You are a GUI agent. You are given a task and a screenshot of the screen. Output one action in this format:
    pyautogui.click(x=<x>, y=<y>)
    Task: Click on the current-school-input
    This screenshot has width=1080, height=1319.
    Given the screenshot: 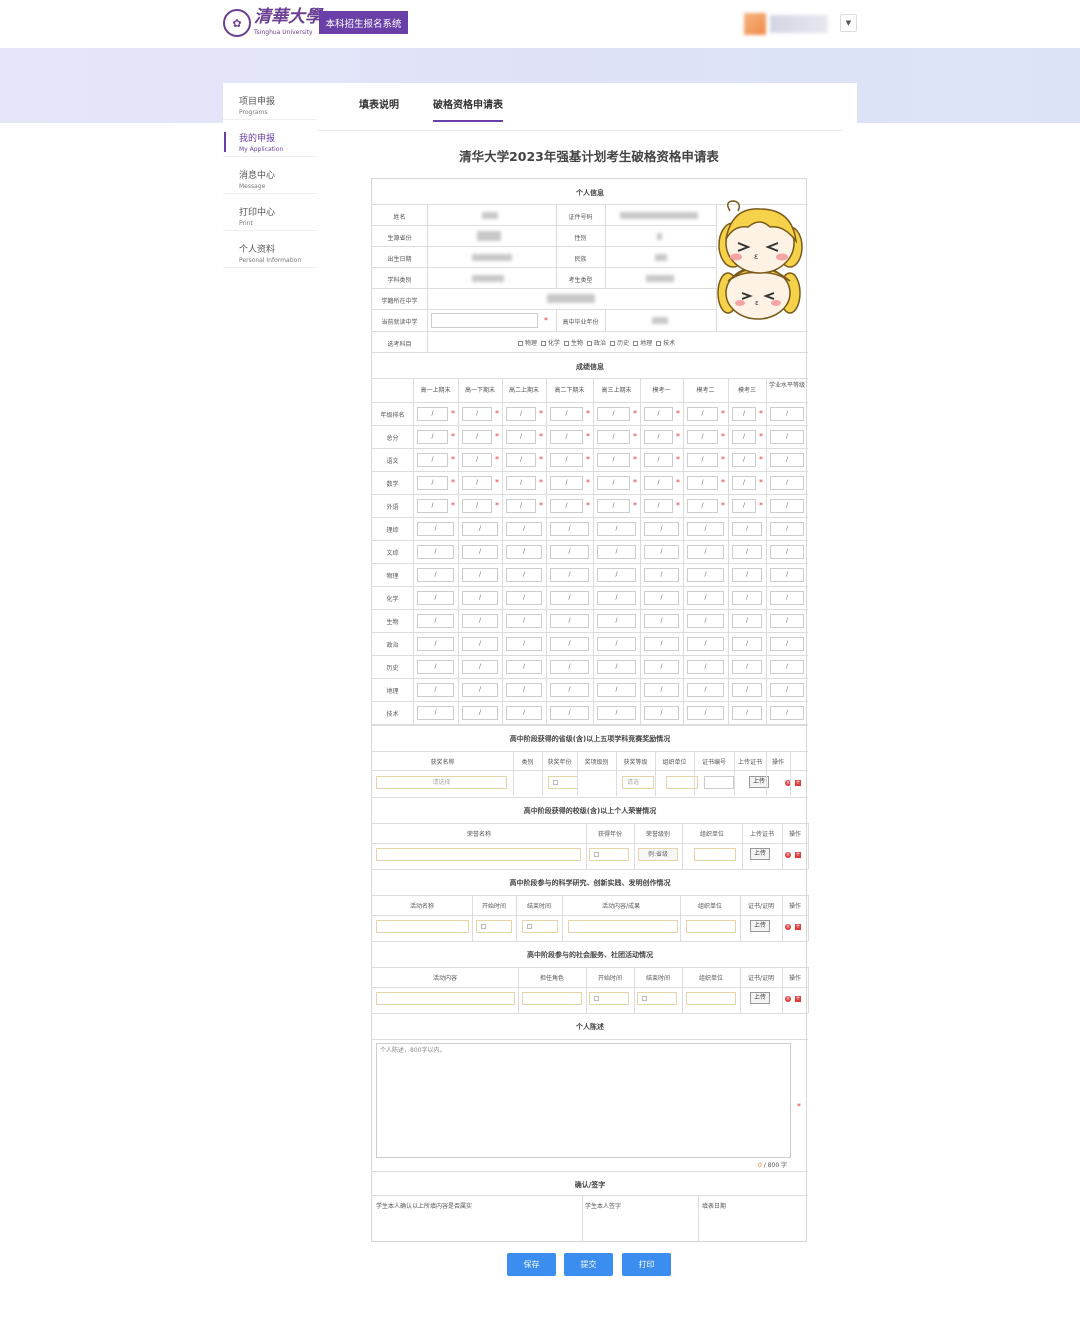 What is the action you would take?
    pyautogui.click(x=484, y=320)
    